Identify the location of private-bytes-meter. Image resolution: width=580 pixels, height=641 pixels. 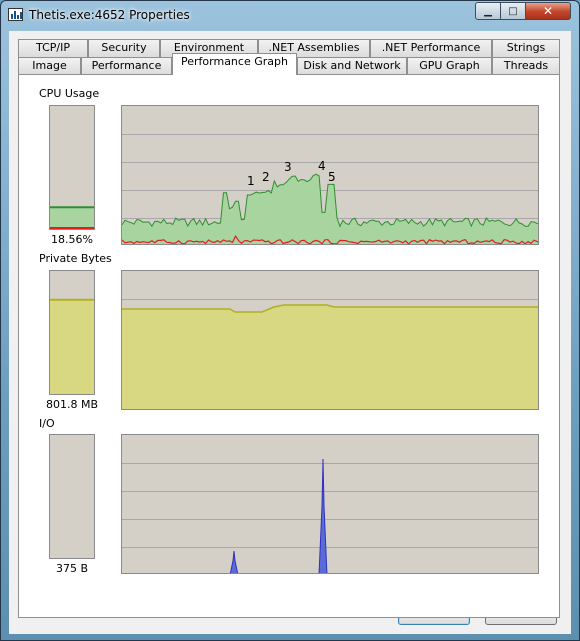
(72, 332).